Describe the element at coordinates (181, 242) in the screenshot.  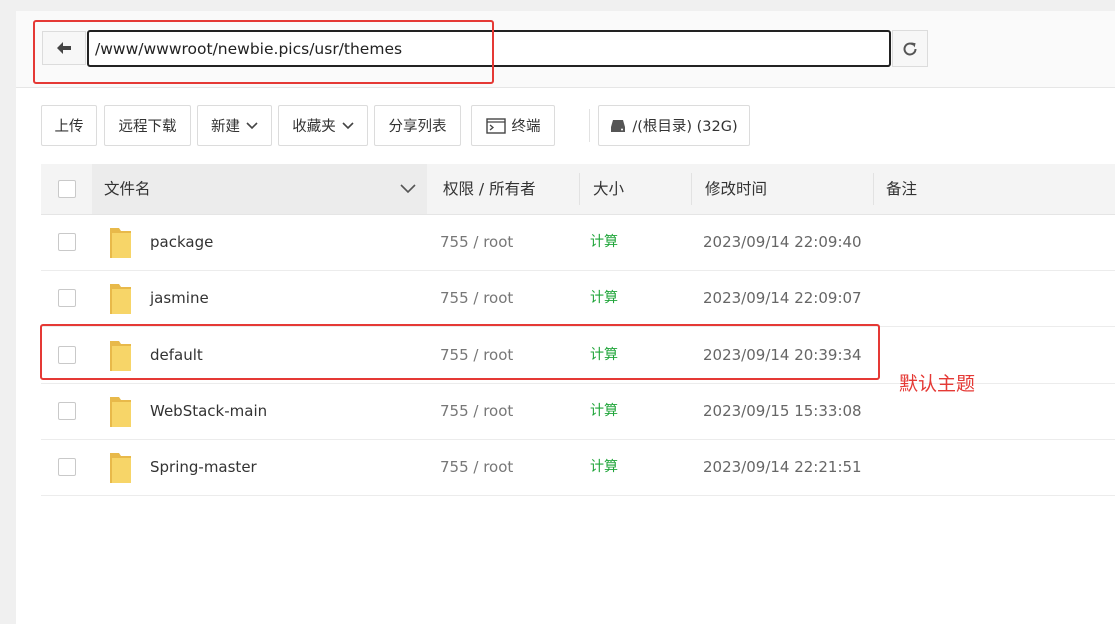
I see `file-name: package` at that location.